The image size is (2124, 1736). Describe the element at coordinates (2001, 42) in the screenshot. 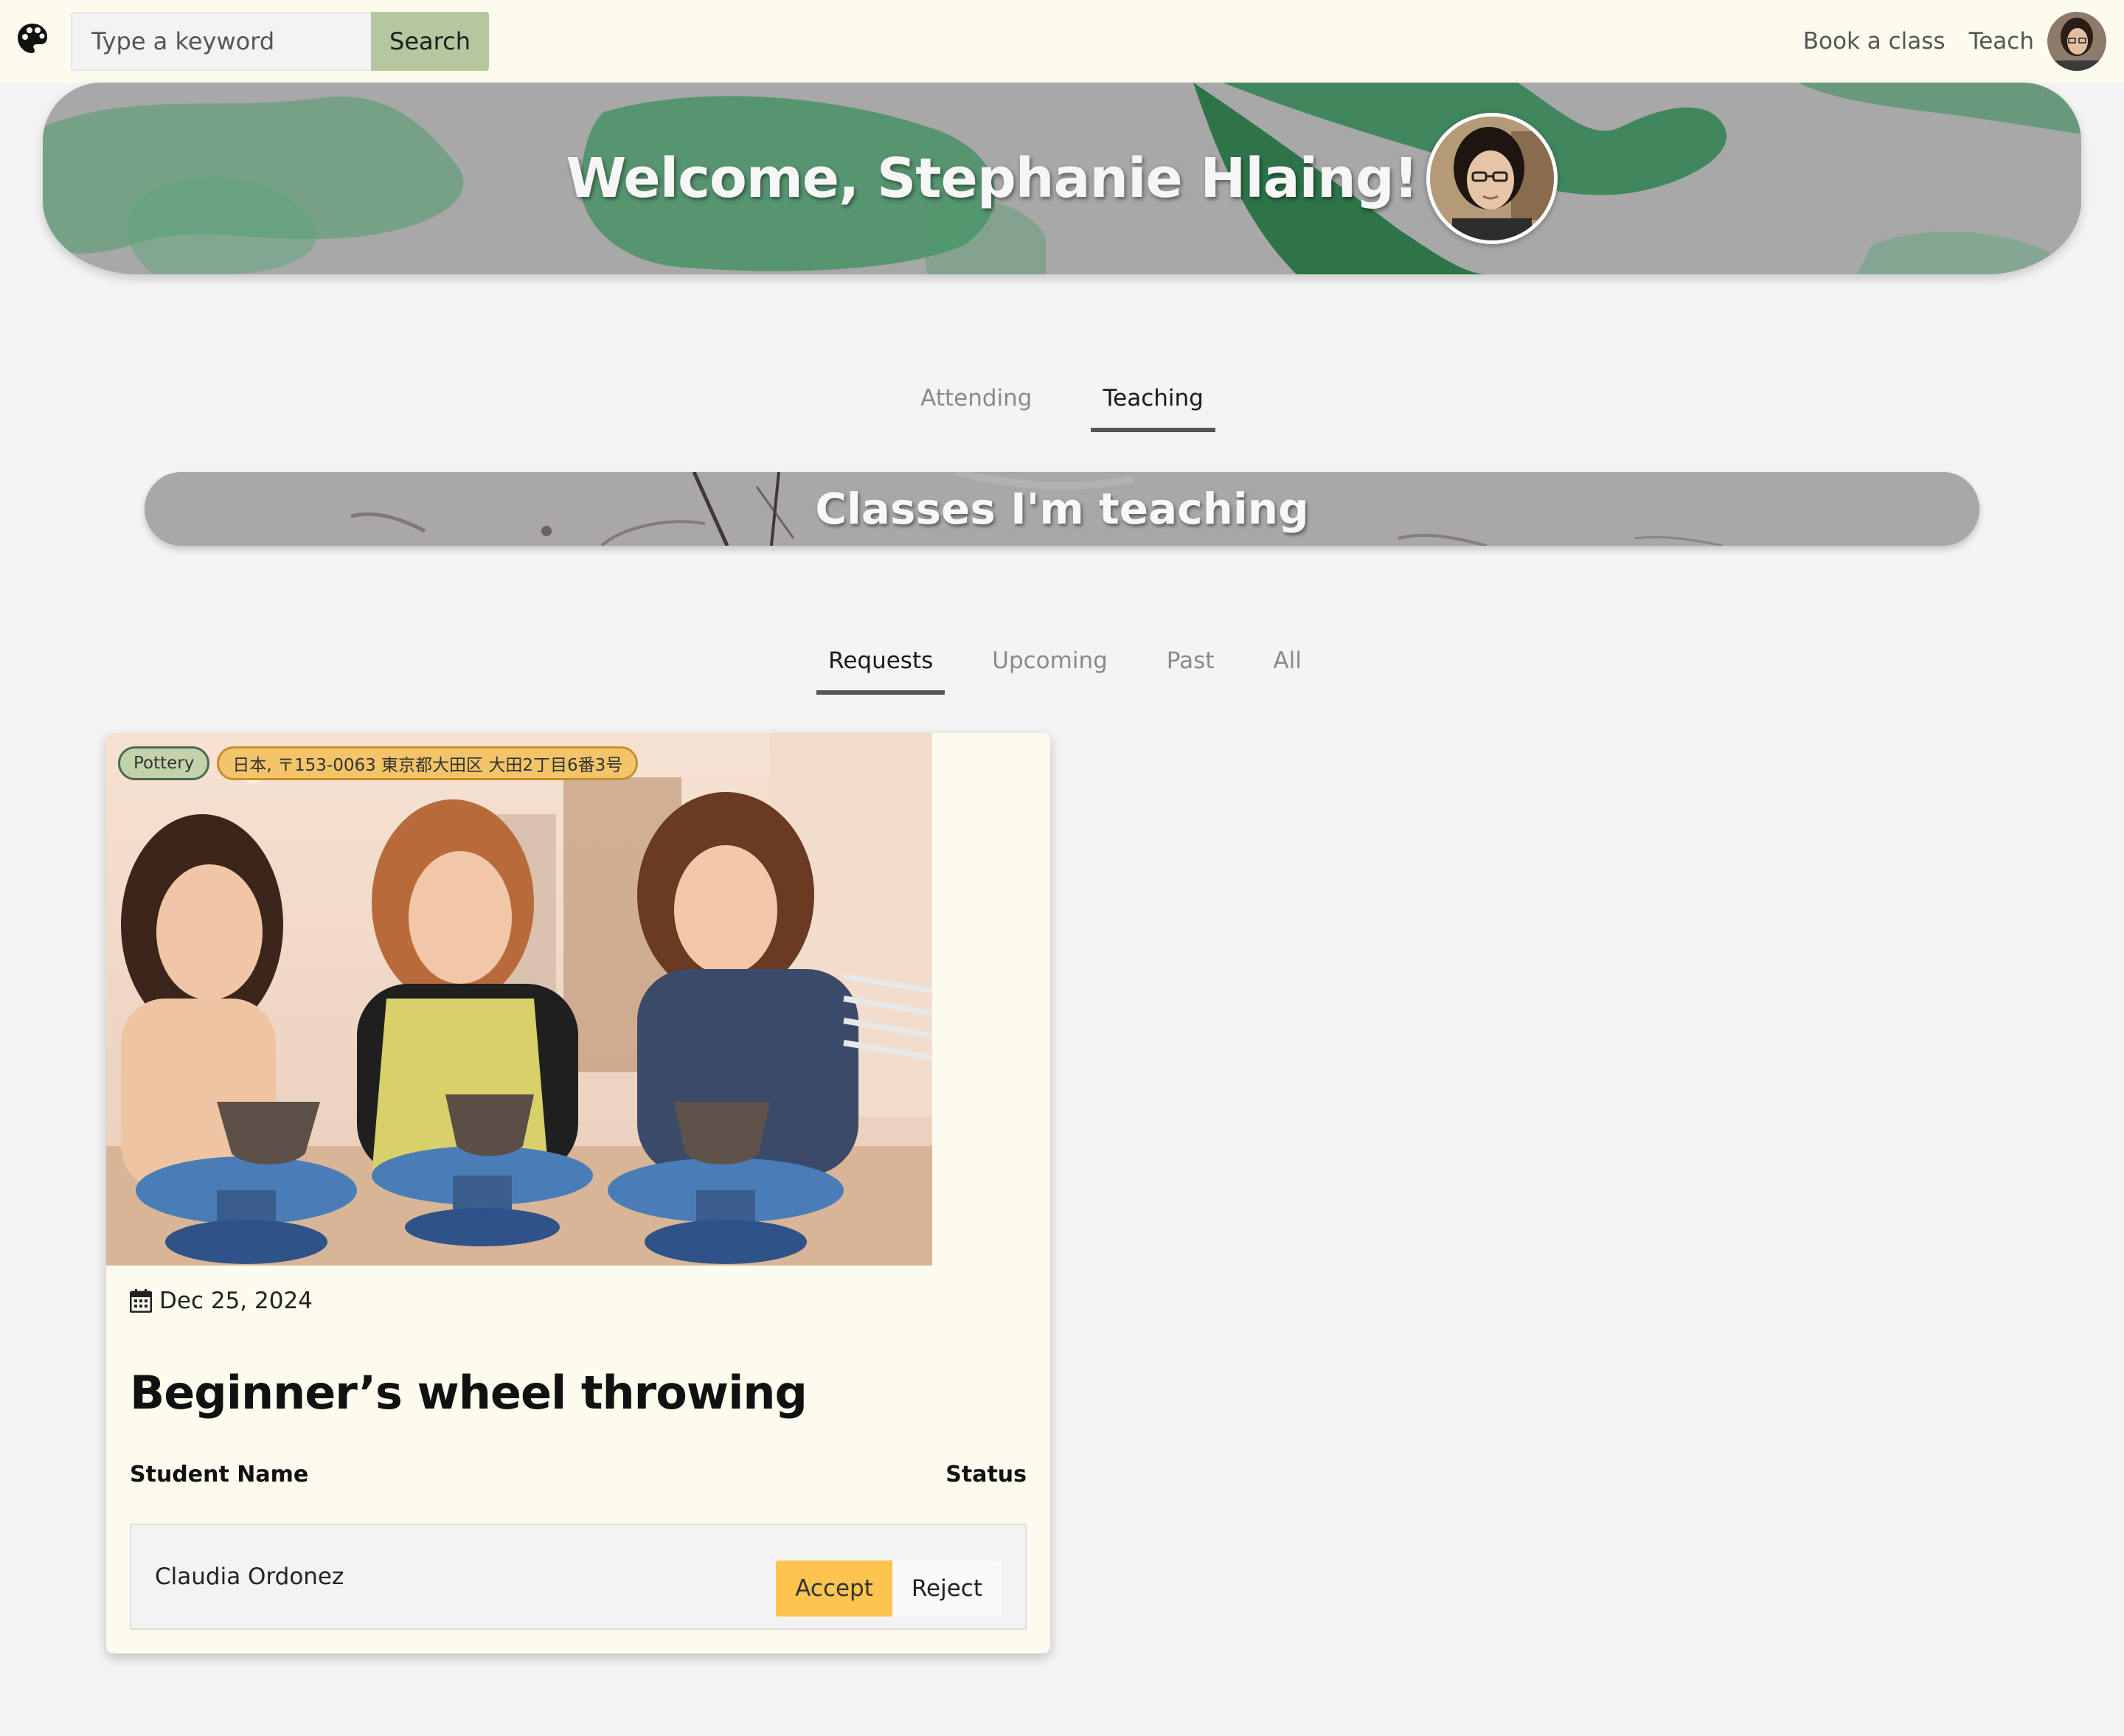

I see `teach-link: Teach` at that location.